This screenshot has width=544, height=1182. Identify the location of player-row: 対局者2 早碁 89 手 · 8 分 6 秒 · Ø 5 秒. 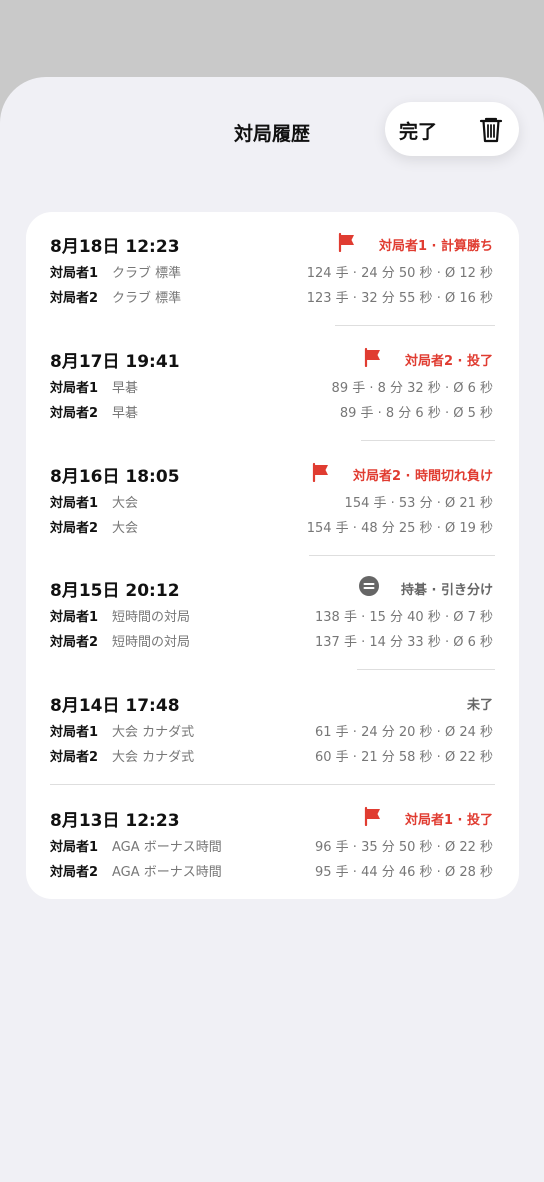
(271, 411).